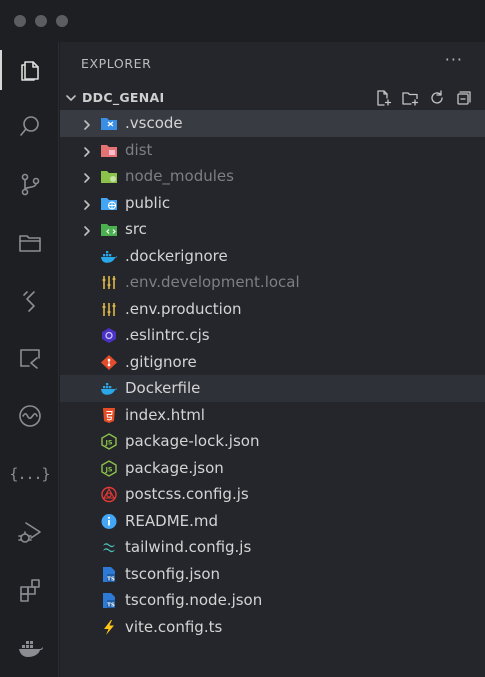  I want to click on source-control-activity, so click(29, 184).